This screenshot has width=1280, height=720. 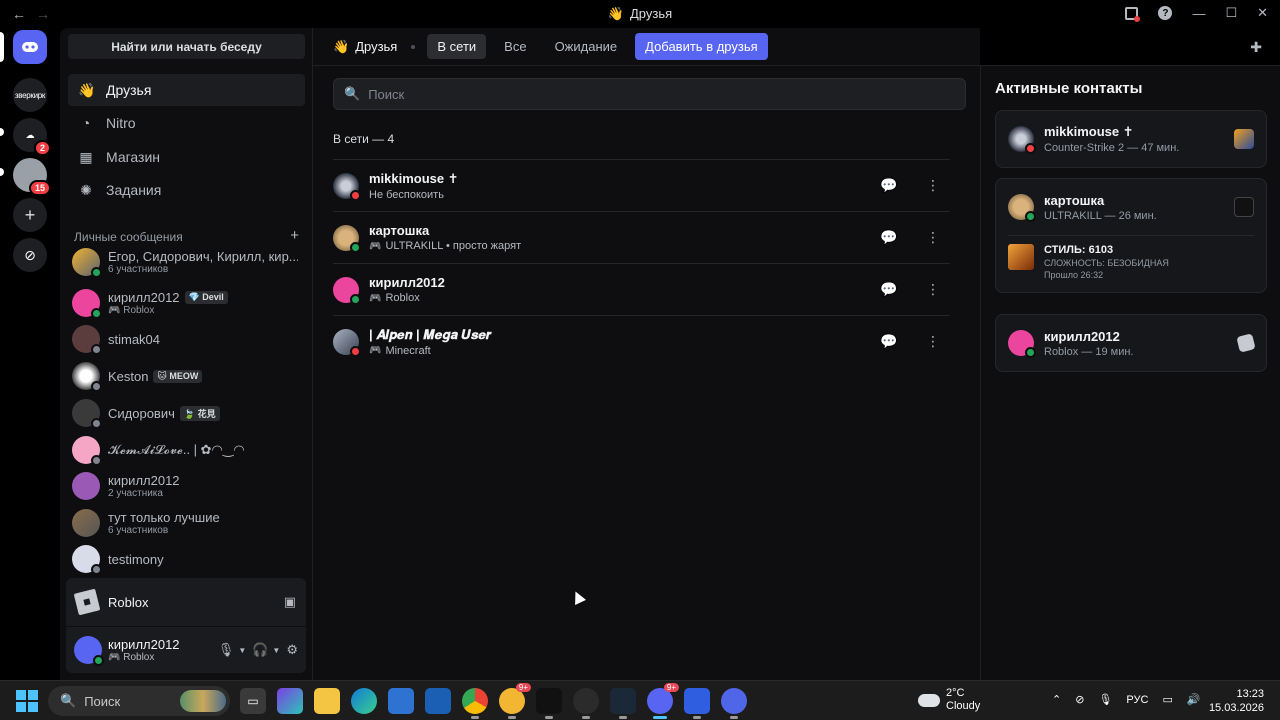 I want to click on dm-tag: 🐱 MEOW, so click(x=178, y=376).